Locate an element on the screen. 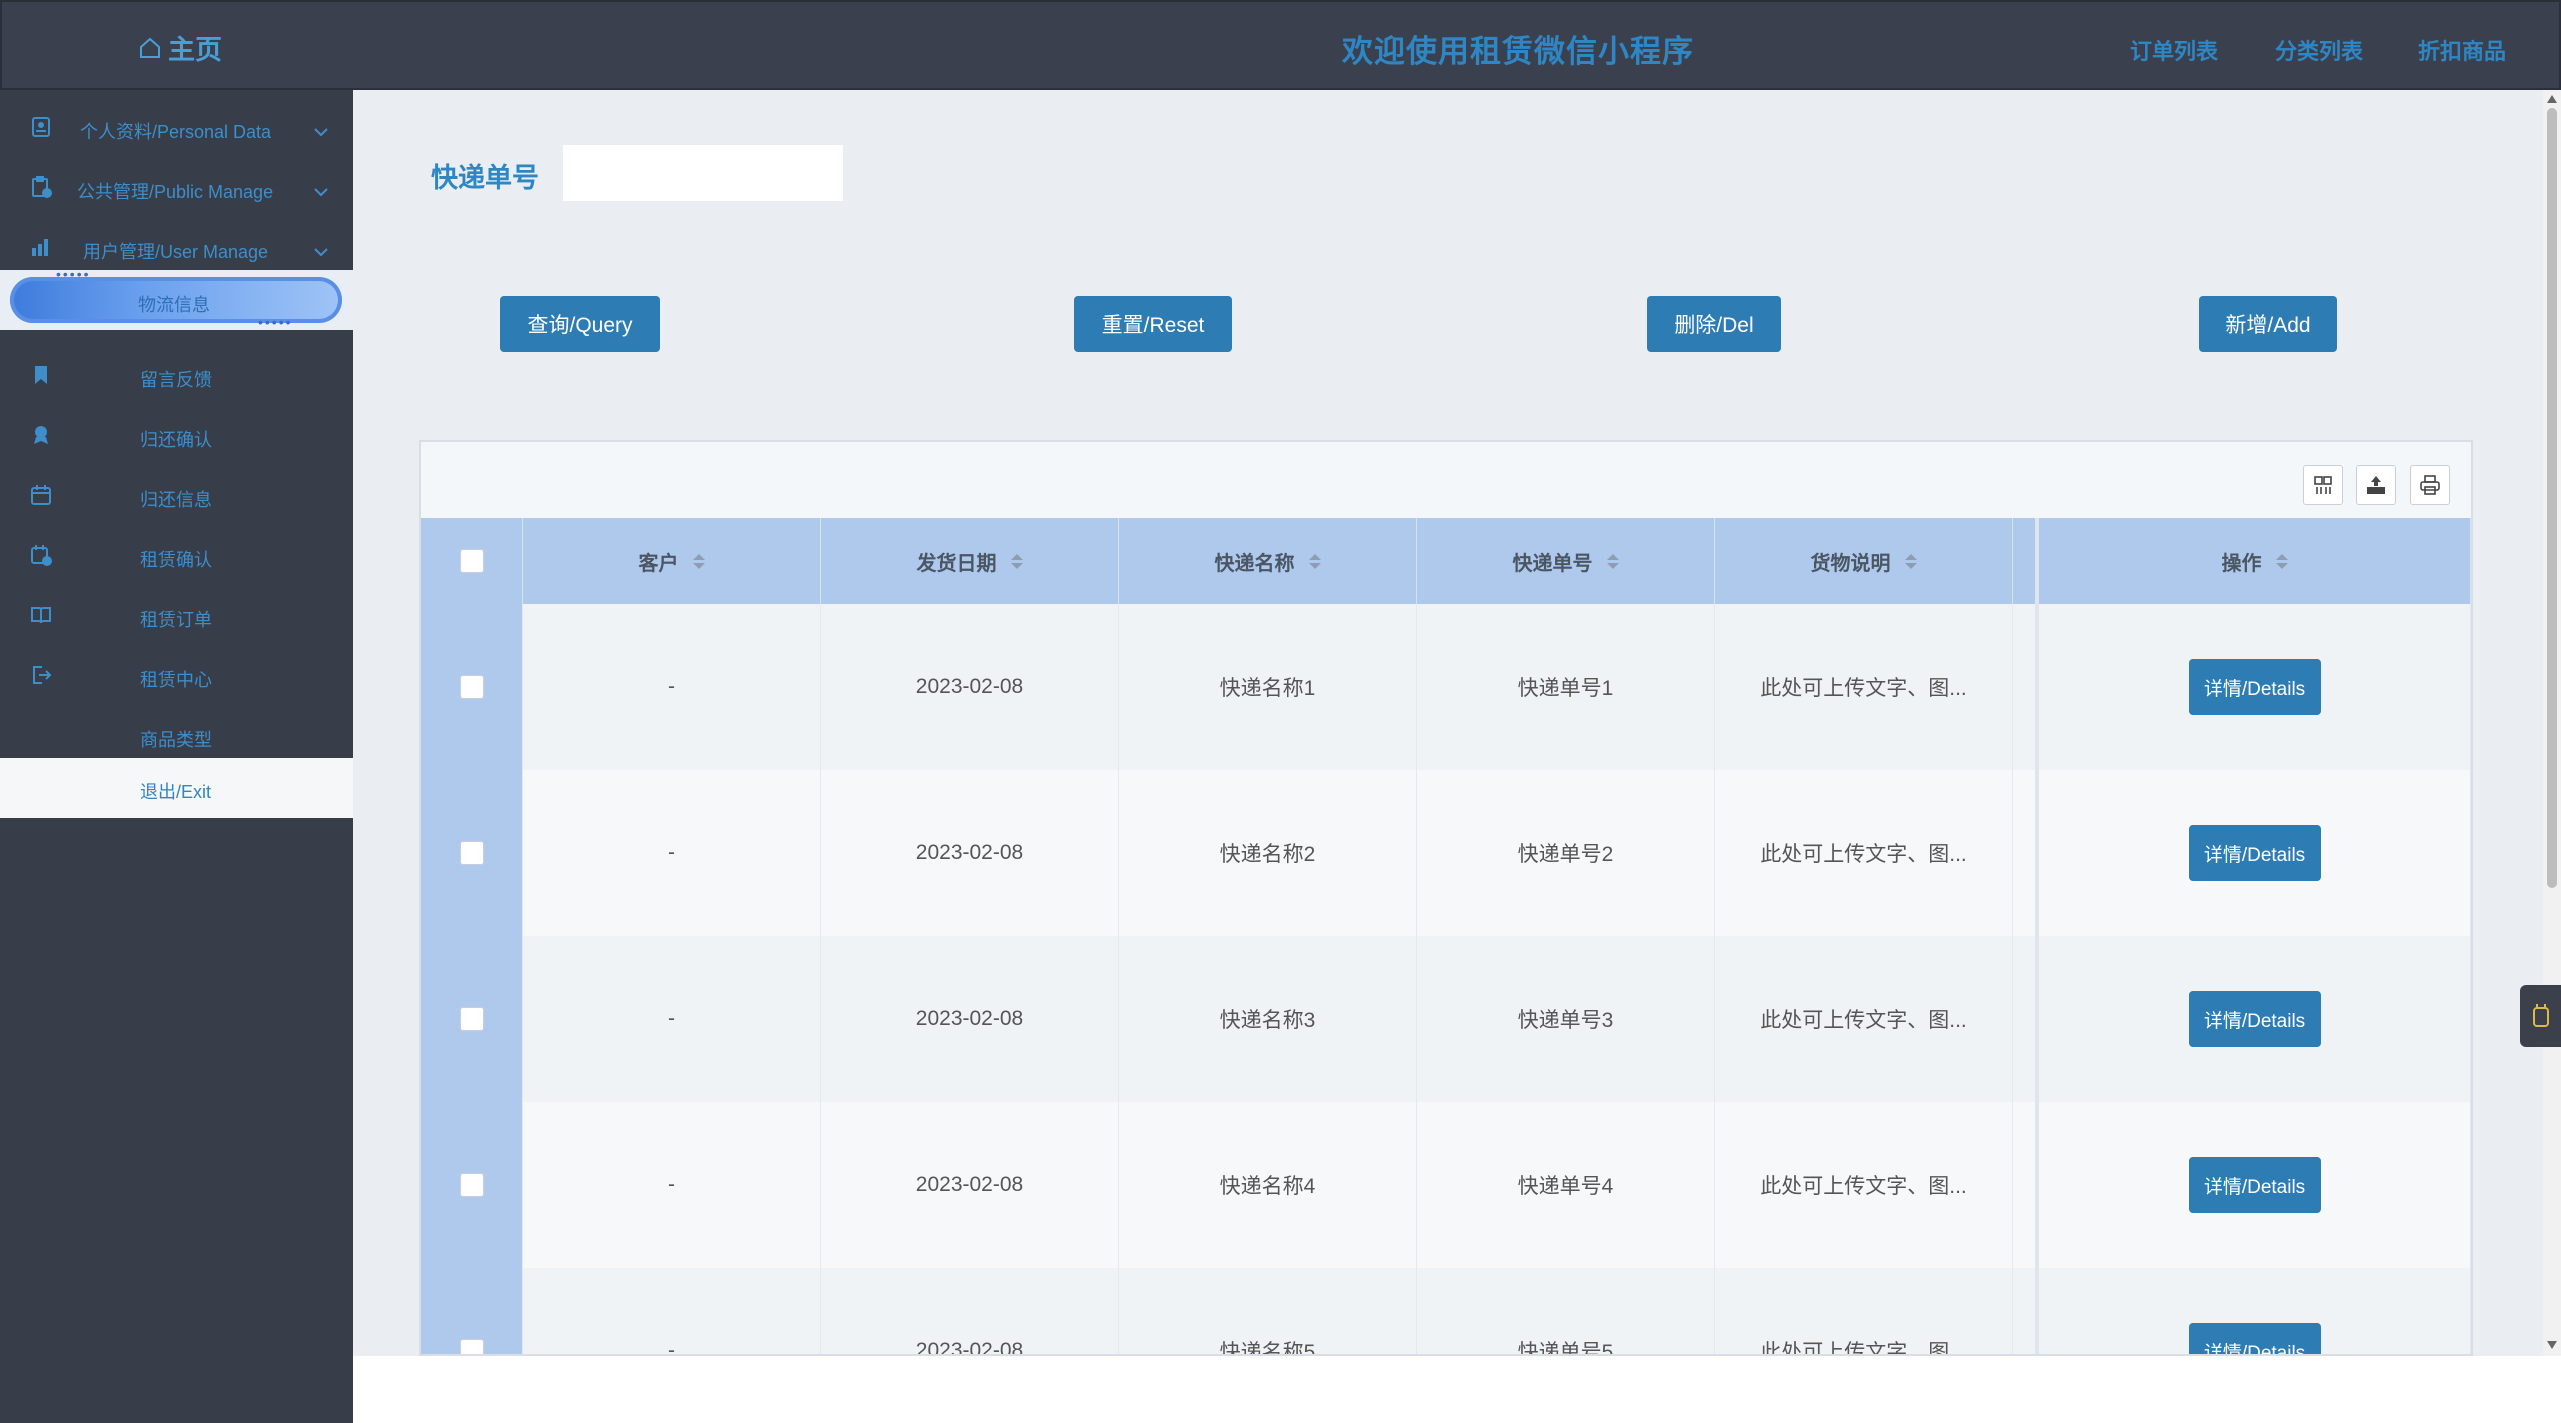 This screenshot has width=2561, height=1423. calendar-check-icon is located at coordinates (41, 555).